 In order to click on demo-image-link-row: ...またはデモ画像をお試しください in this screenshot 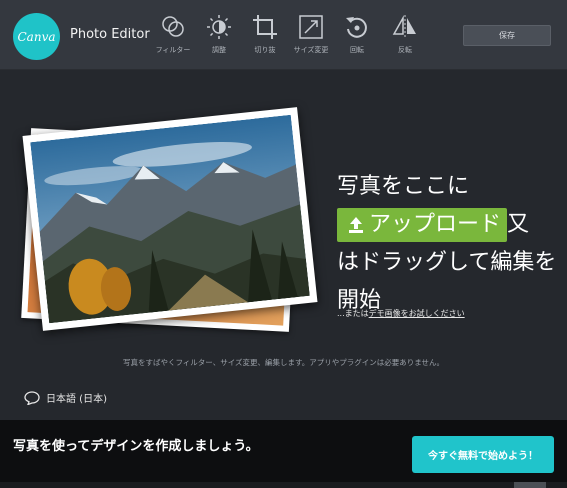, I will do `click(401, 313)`.